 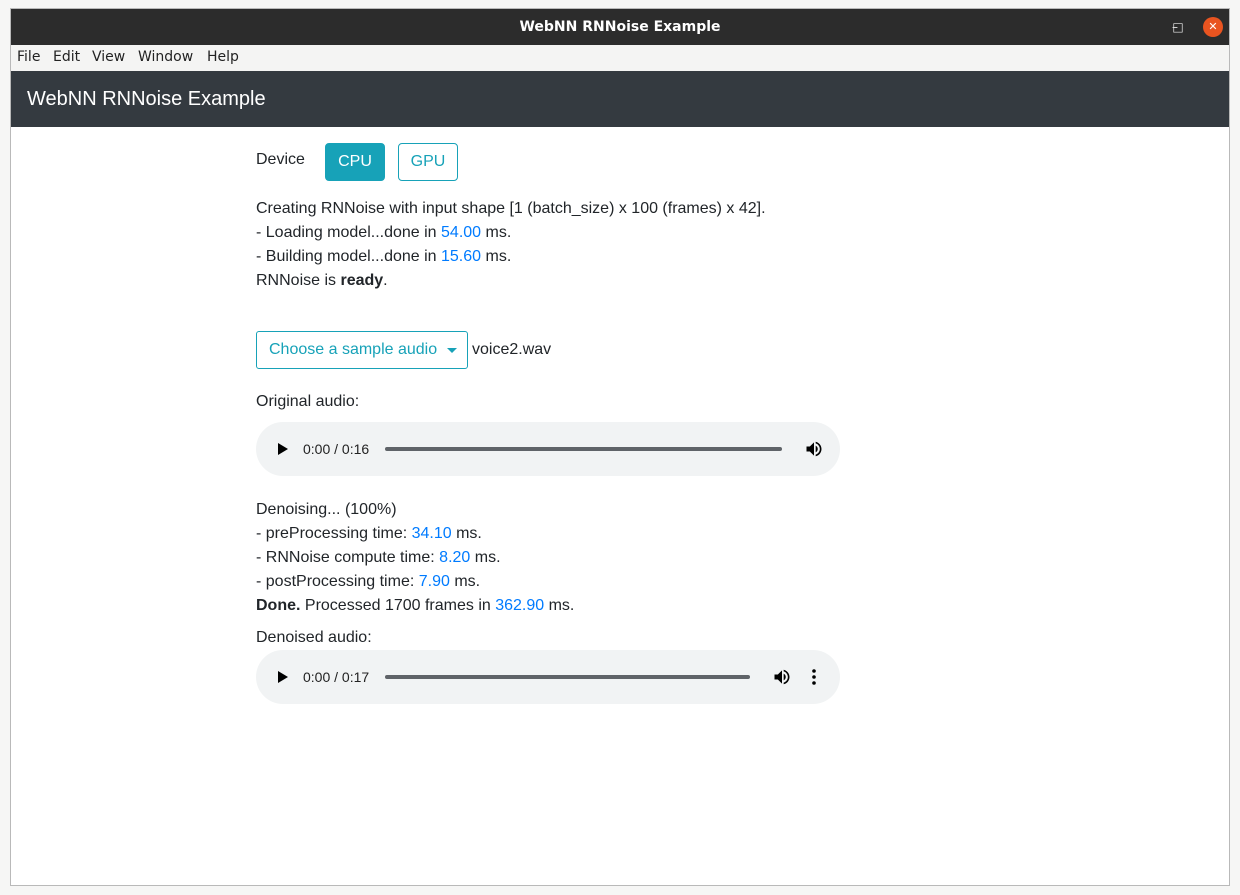 What do you see at coordinates (298, 280) in the screenshot?
I see `ready-prefix: RNNoise is` at bounding box center [298, 280].